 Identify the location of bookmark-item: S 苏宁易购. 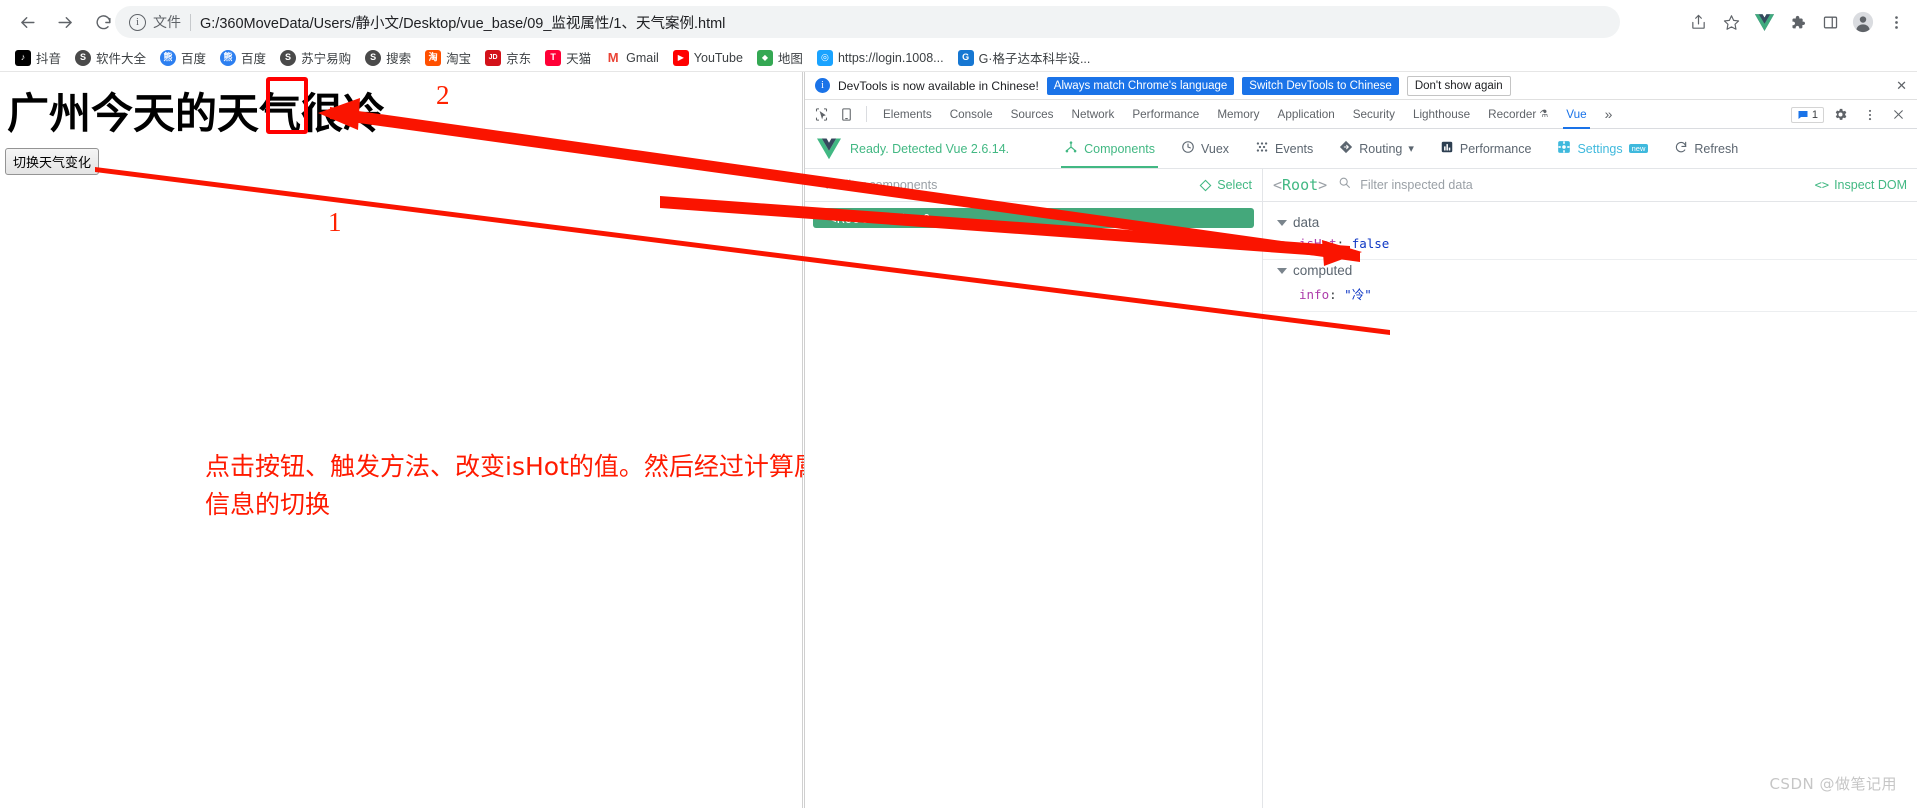
(315, 57).